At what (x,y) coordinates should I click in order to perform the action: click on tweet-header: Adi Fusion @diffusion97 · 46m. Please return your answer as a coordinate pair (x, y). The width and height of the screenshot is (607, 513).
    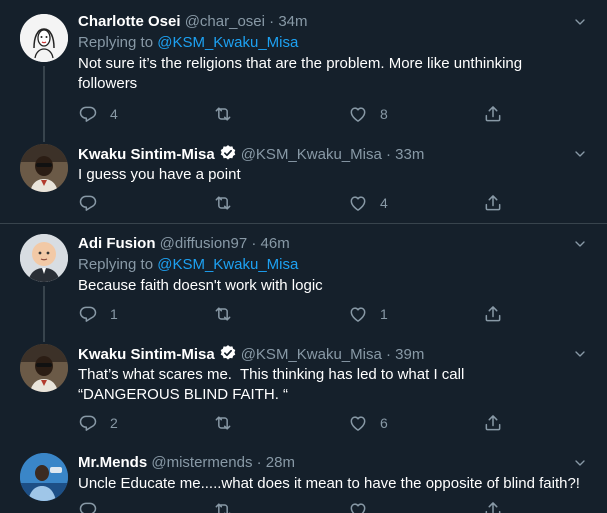
    Looking at the image, I should click on (328, 244).